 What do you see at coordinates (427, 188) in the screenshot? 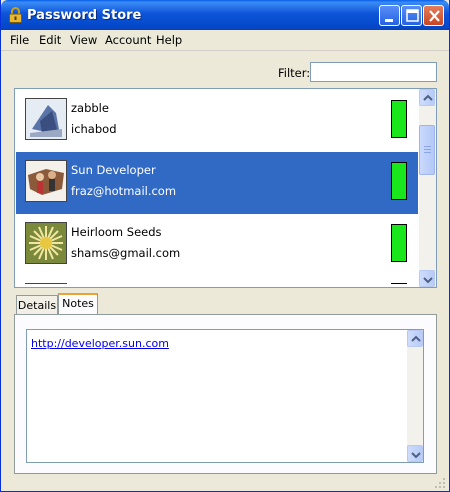
I see `list-scrollbar` at bounding box center [427, 188].